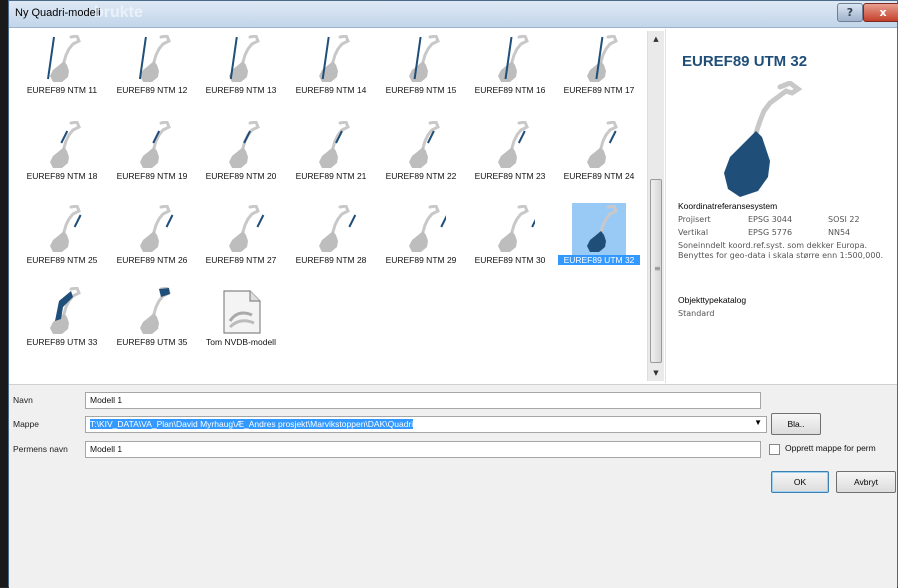 The height and width of the screenshot is (588, 898). Describe the element at coordinates (694, 219) in the screenshot. I see `projected-label: Projisert` at that location.